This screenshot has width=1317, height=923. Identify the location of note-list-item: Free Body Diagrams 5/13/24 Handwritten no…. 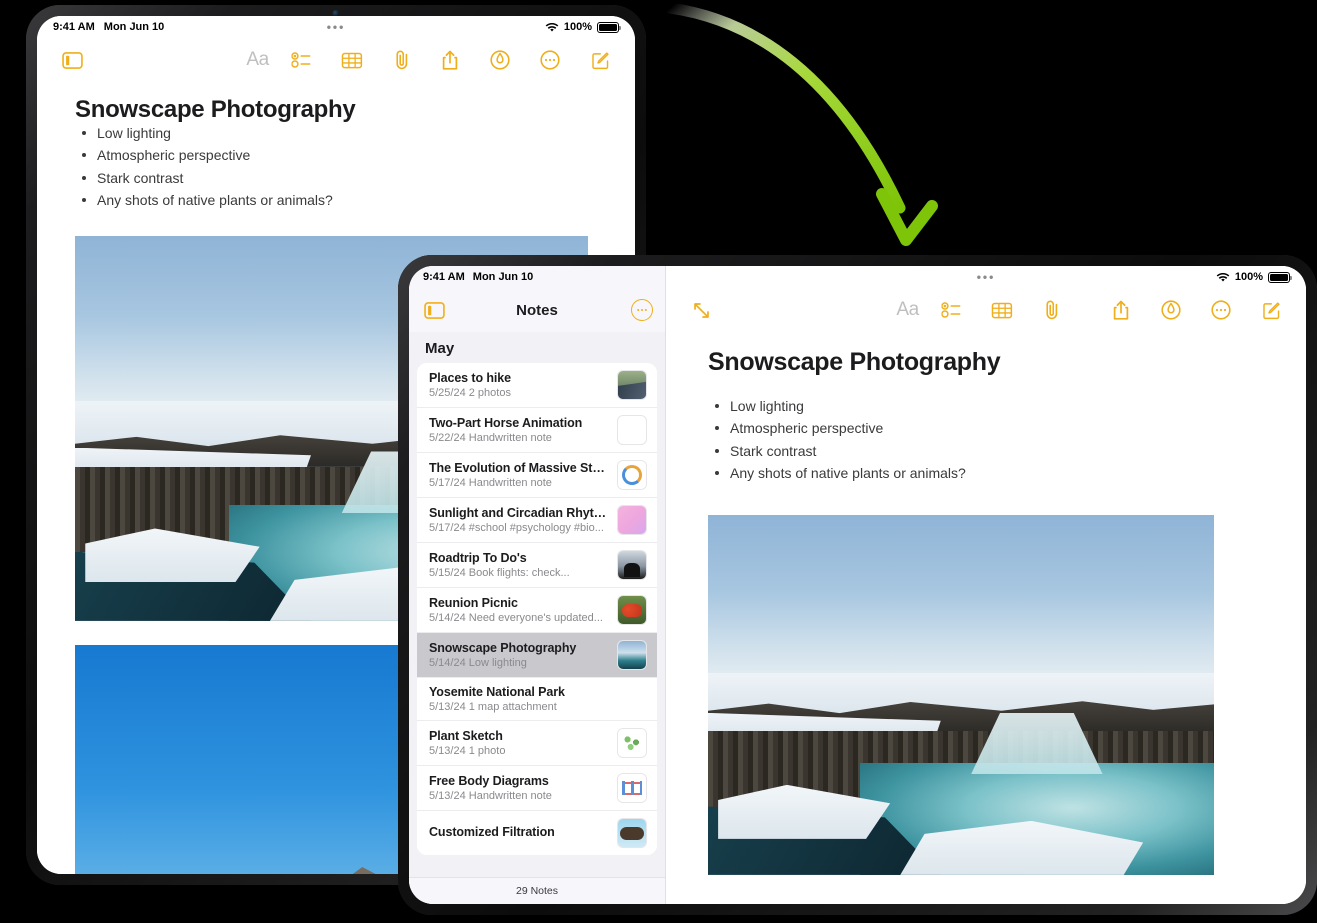
(537, 788).